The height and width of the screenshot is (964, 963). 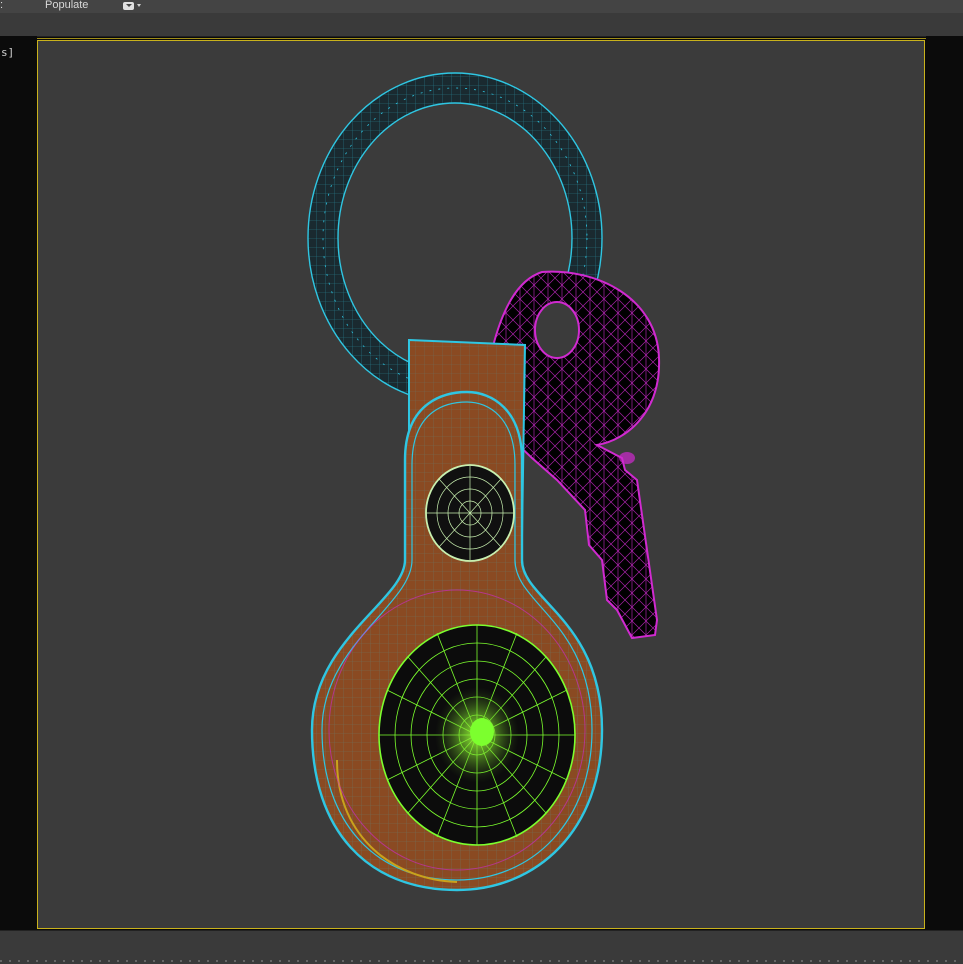 I want to click on timeline-ticks, so click(x=481, y=961).